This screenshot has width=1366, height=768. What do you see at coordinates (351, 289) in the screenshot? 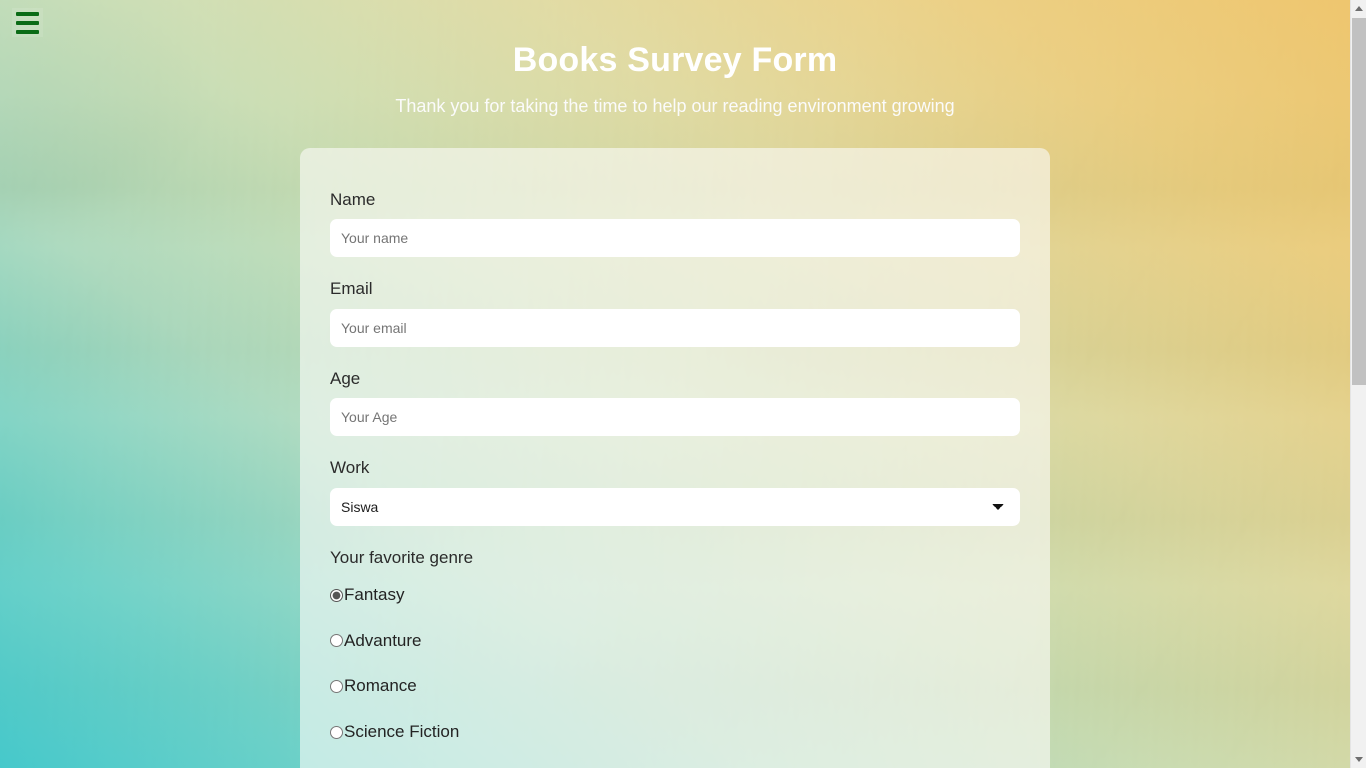
I see `field-label-email: Email` at bounding box center [351, 289].